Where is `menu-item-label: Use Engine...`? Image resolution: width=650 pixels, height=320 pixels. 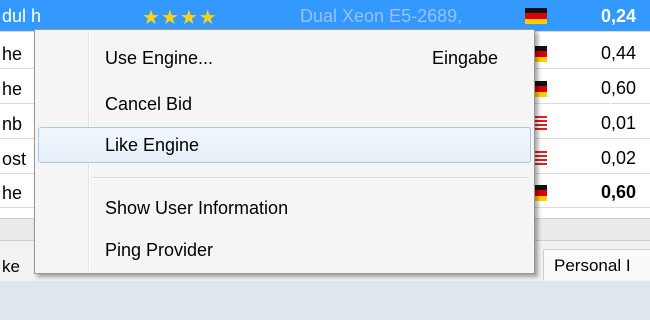 menu-item-label: Use Engine... is located at coordinates (159, 58).